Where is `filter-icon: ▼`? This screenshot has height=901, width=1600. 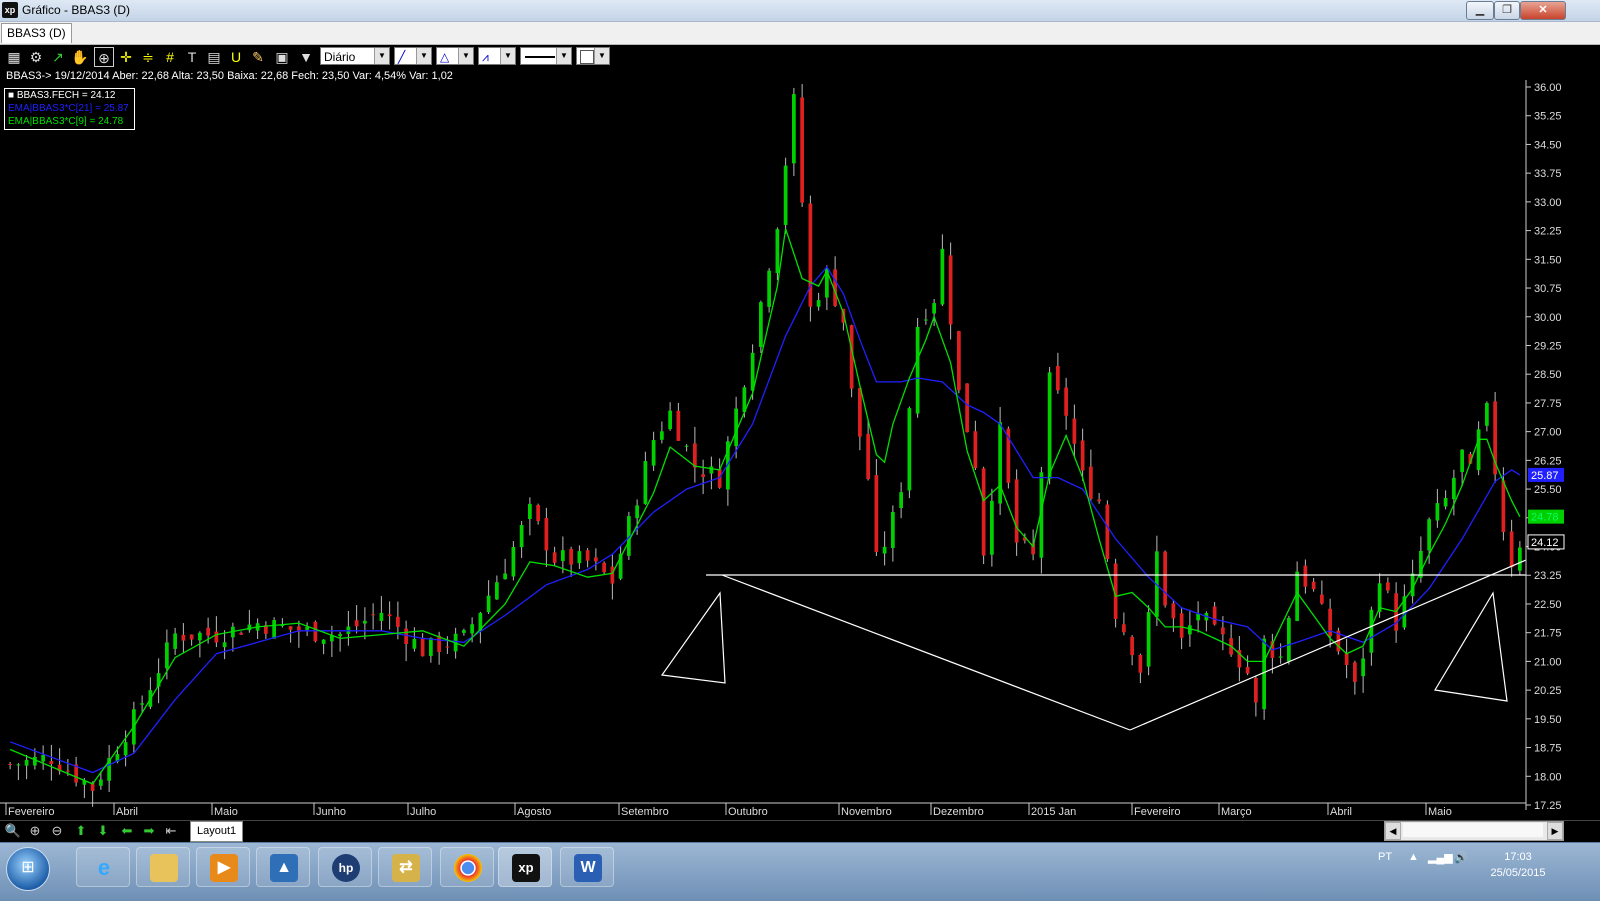 filter-icon: ▼ is located at coordinates (306, 57).